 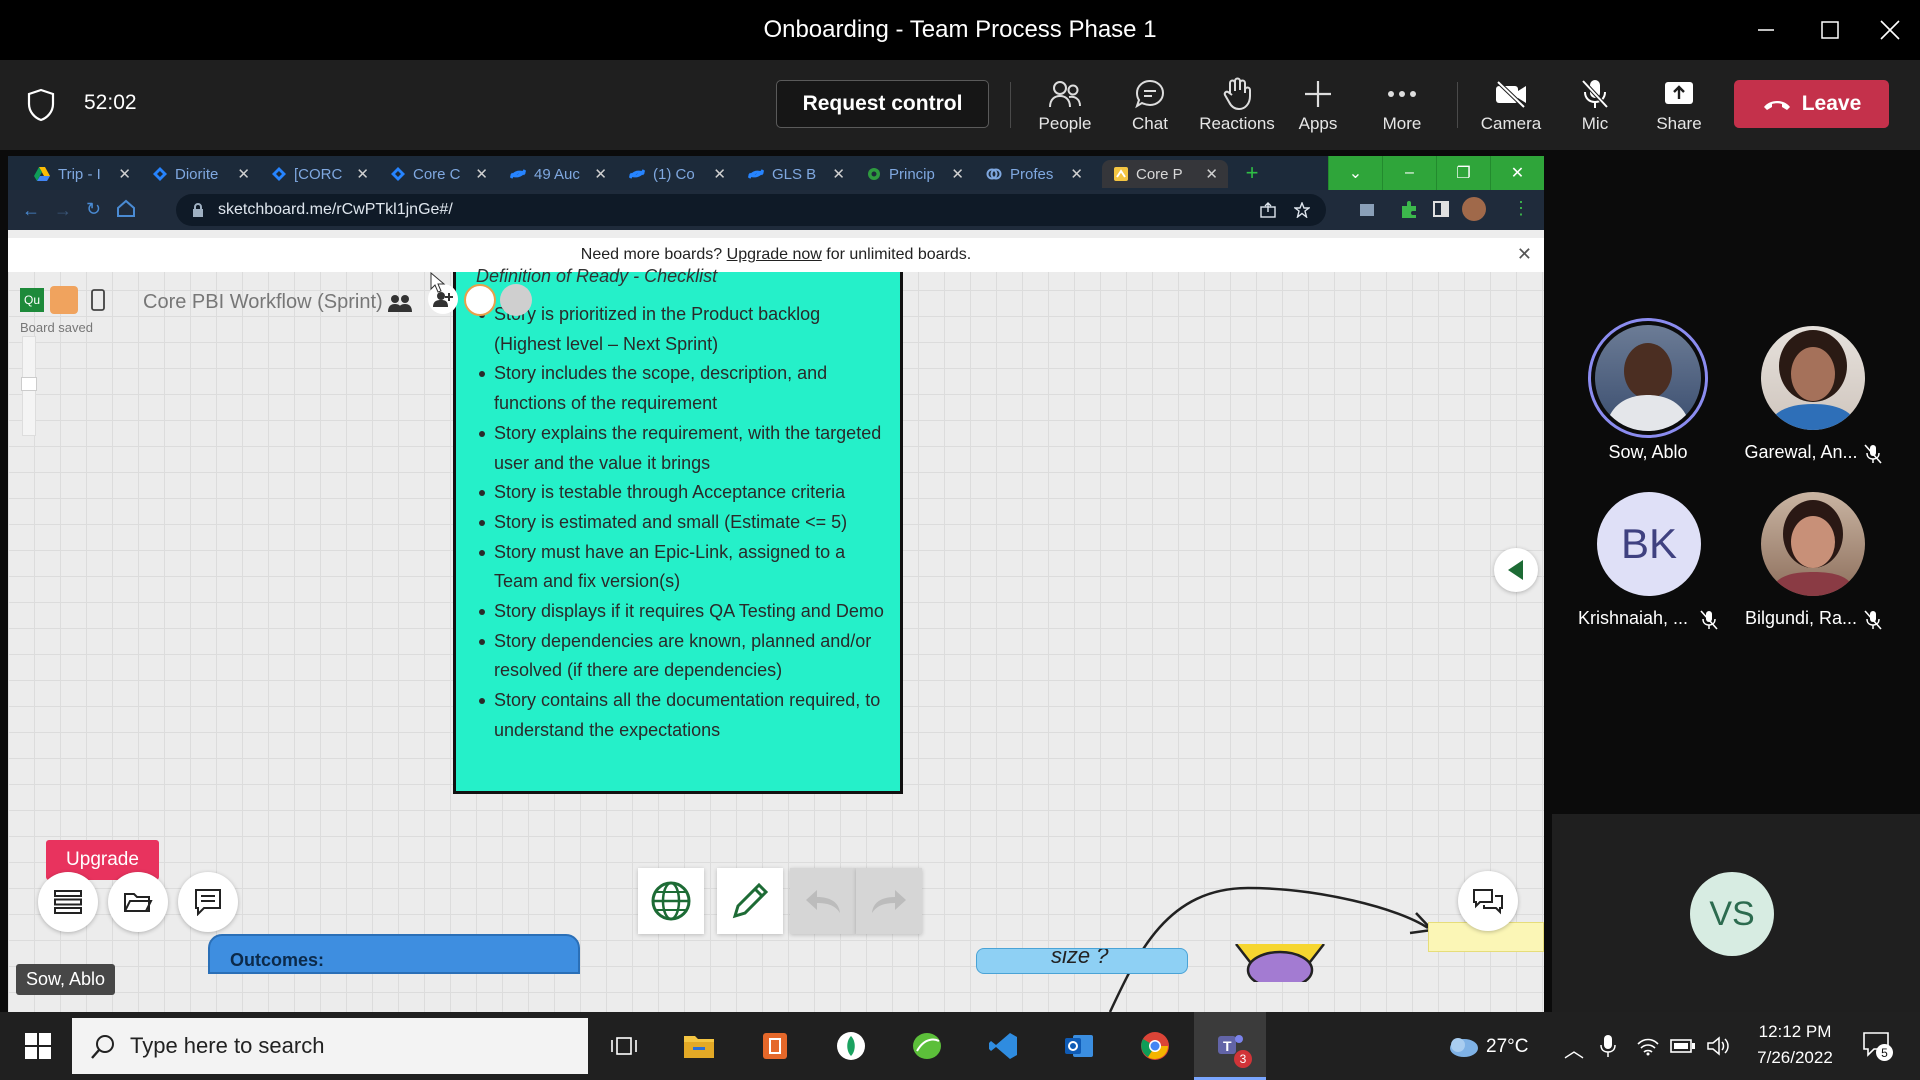 What do you see at coordinates (671, 901) in the screenshot?
I see `globe-button` at bounding box center [671, 901].